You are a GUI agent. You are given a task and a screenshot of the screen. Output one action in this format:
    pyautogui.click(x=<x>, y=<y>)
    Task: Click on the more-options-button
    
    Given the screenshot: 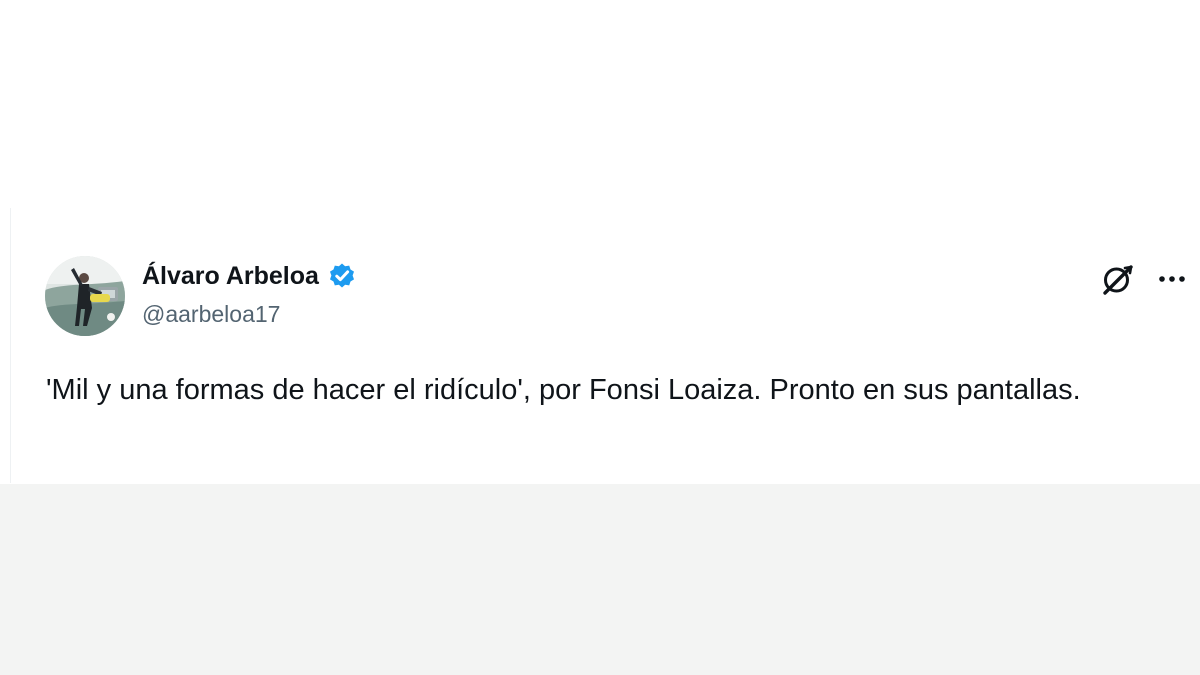 What is the action you would take?
    pyautogui.click(x=1172, y=279)
    